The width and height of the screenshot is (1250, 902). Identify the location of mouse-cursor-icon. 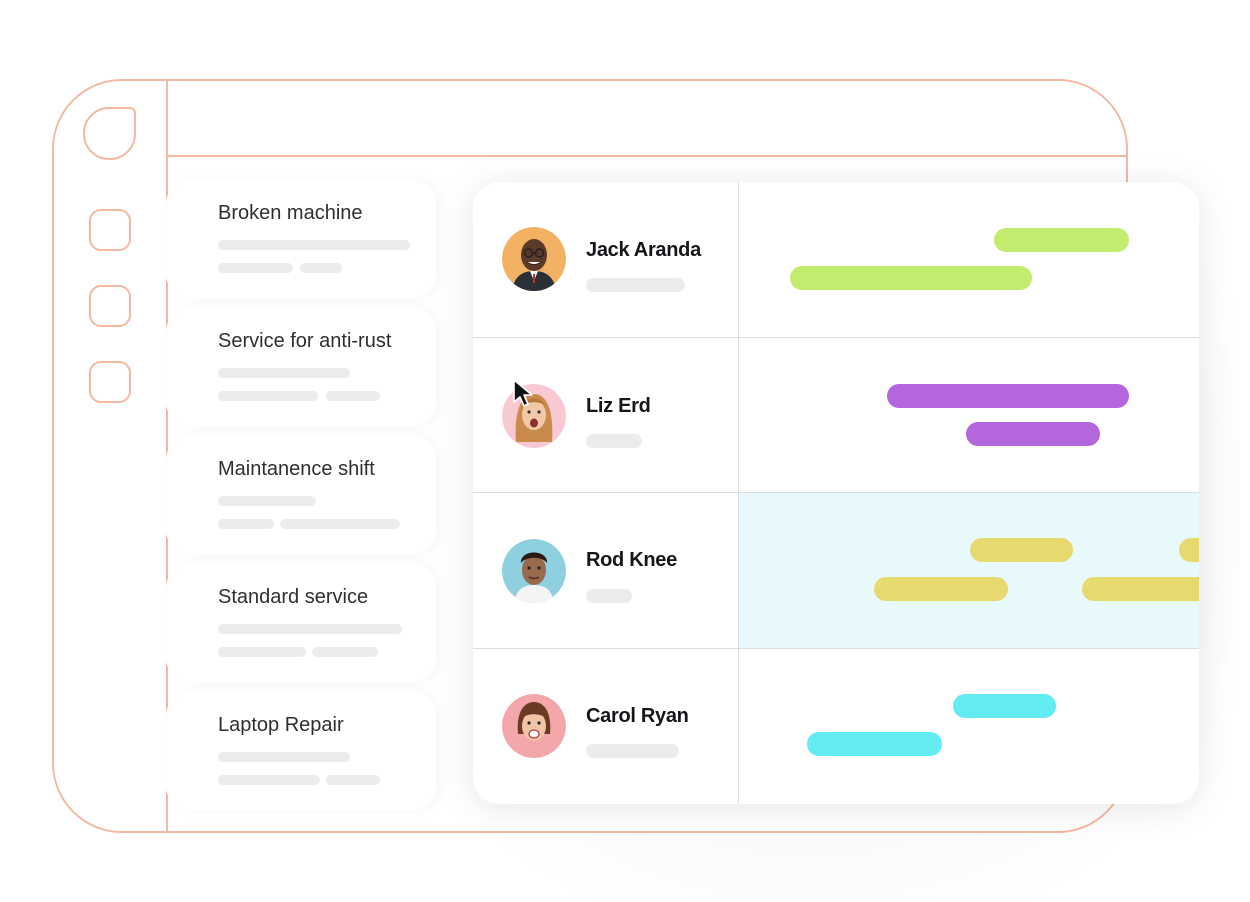
(523, 393).